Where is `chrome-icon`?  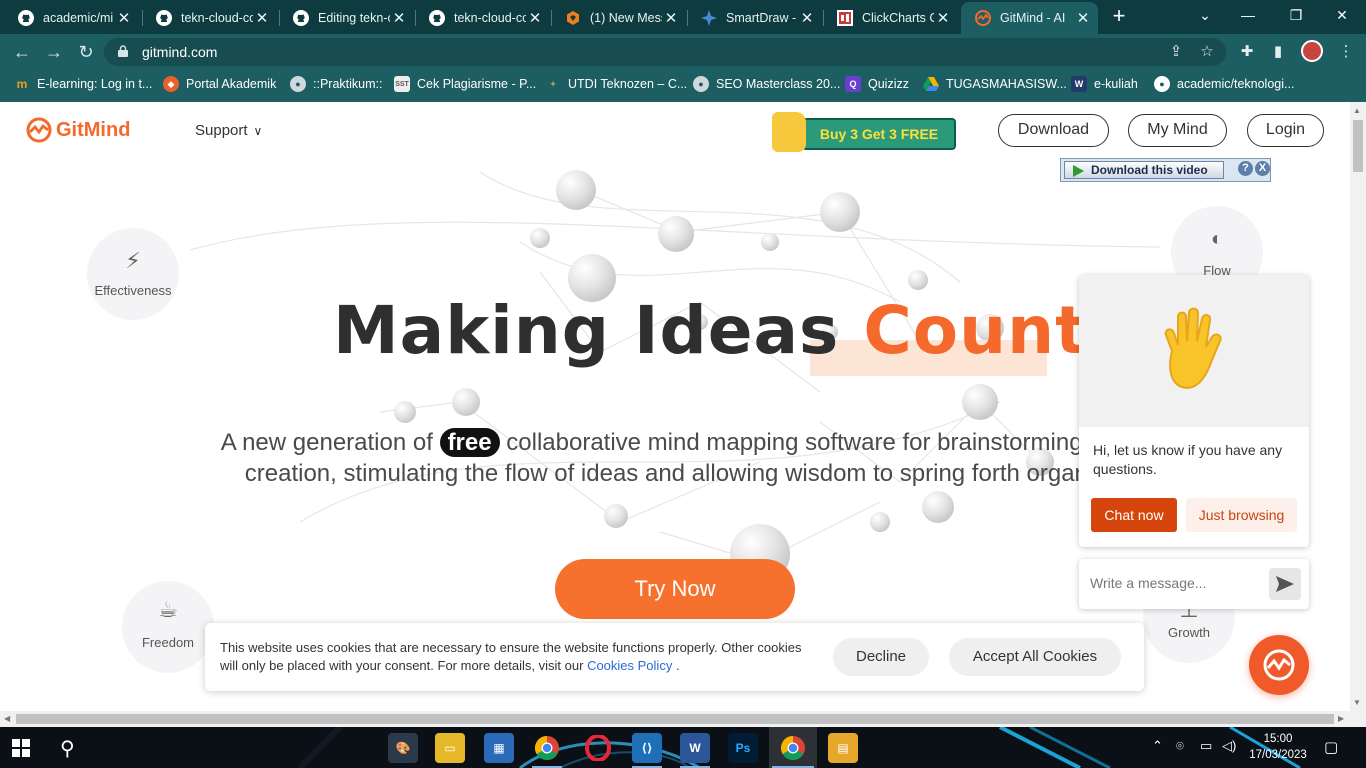
chrome-icon is located at coordinates (547, 748).